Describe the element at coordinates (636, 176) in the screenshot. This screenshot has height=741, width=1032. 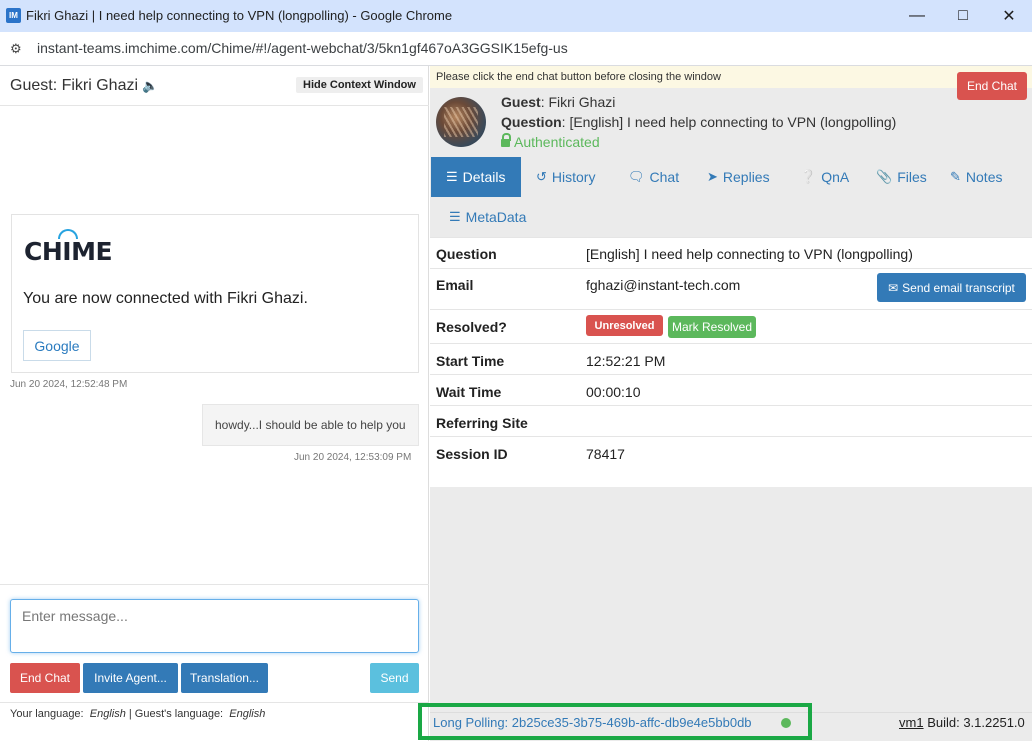
I see `chat-icon: 🗨` at that location.